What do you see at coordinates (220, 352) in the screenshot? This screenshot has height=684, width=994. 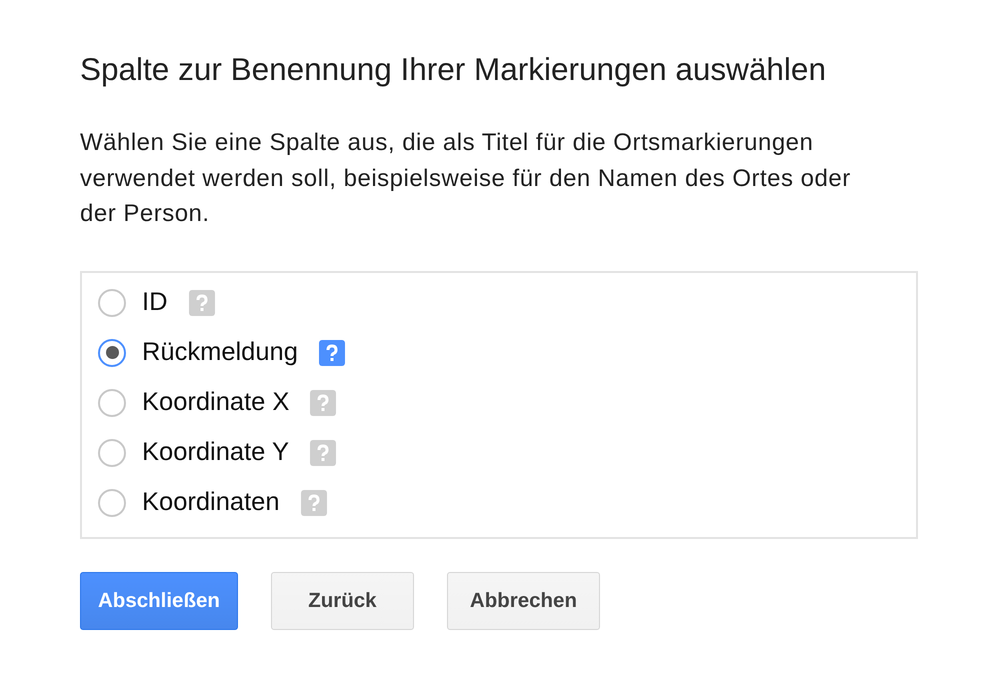 I see `option-label: Rückmeldung` at bounding box center [220, 352].